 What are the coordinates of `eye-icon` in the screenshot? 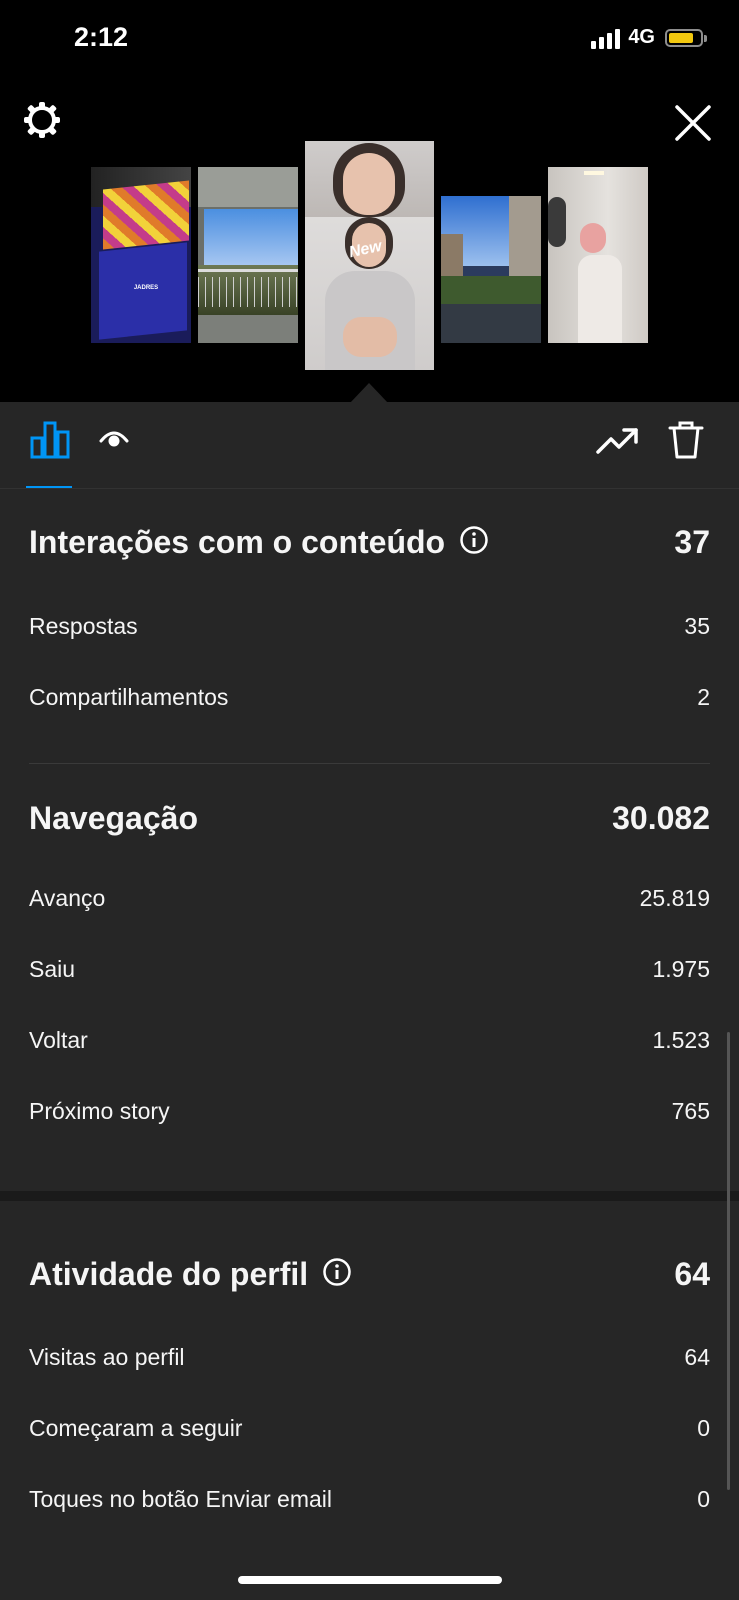 It's located at (114, 441).